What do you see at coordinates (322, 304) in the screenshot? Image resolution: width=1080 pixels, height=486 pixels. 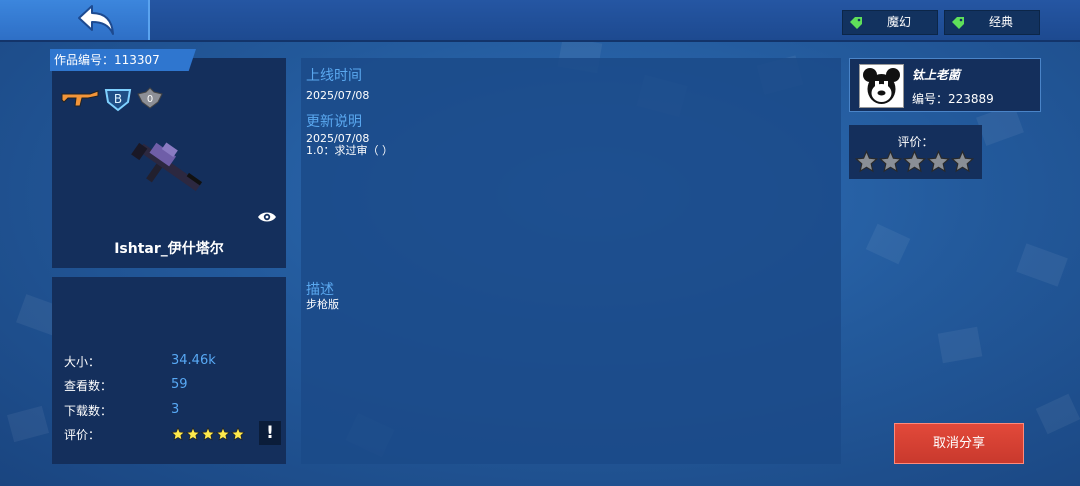 I see `description-text: 步枪版` at bounding box center [322, 304].